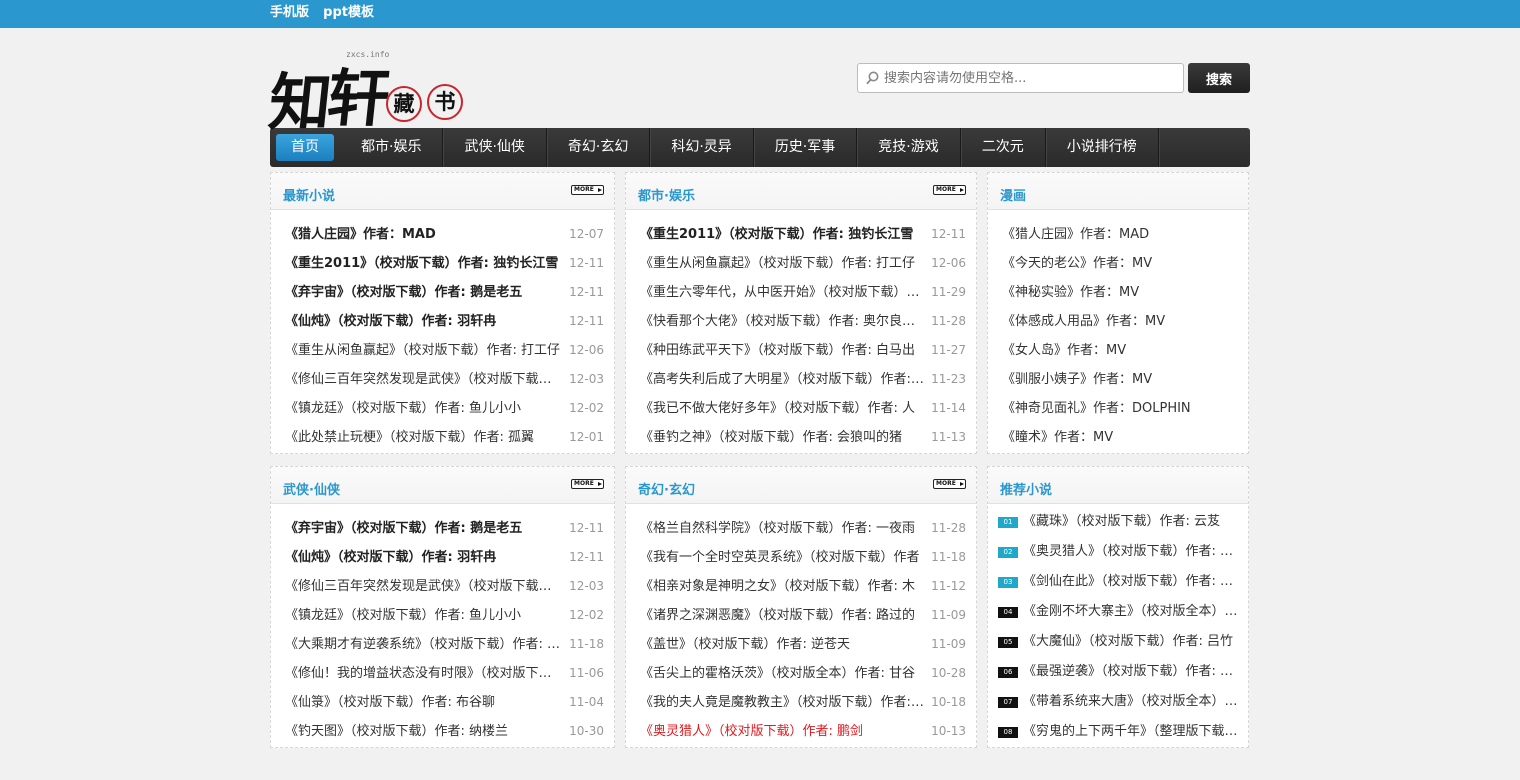  Describe the element at coordinates (586, 234) in the screenshot. I see `post-date: 12-07` at that location.